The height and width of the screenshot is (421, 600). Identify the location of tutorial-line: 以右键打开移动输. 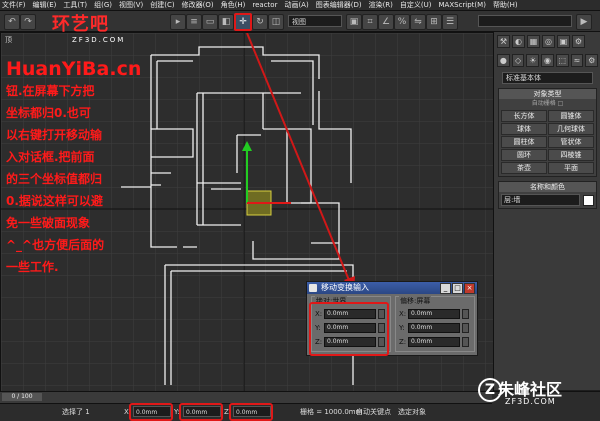
(54, 135).